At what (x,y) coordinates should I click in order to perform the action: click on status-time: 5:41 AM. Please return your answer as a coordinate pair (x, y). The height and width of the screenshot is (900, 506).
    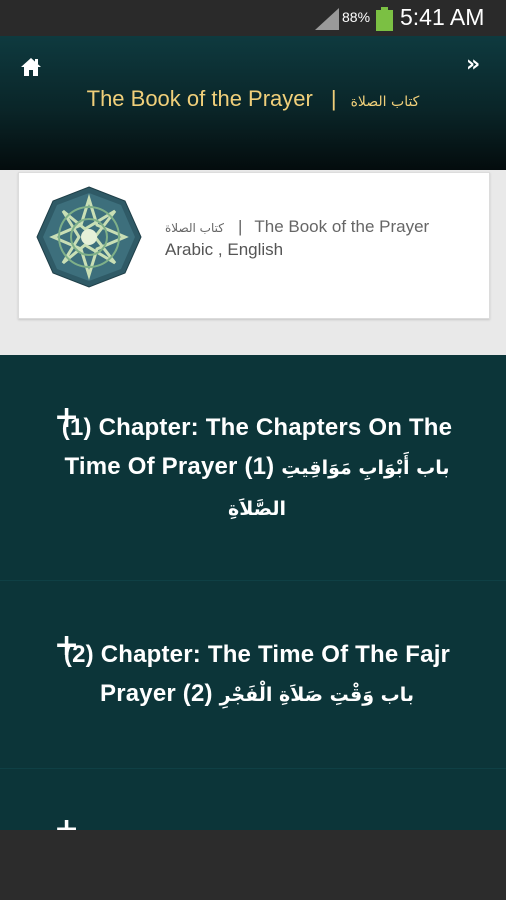
    Looking at the image, I should click on (442, 17).